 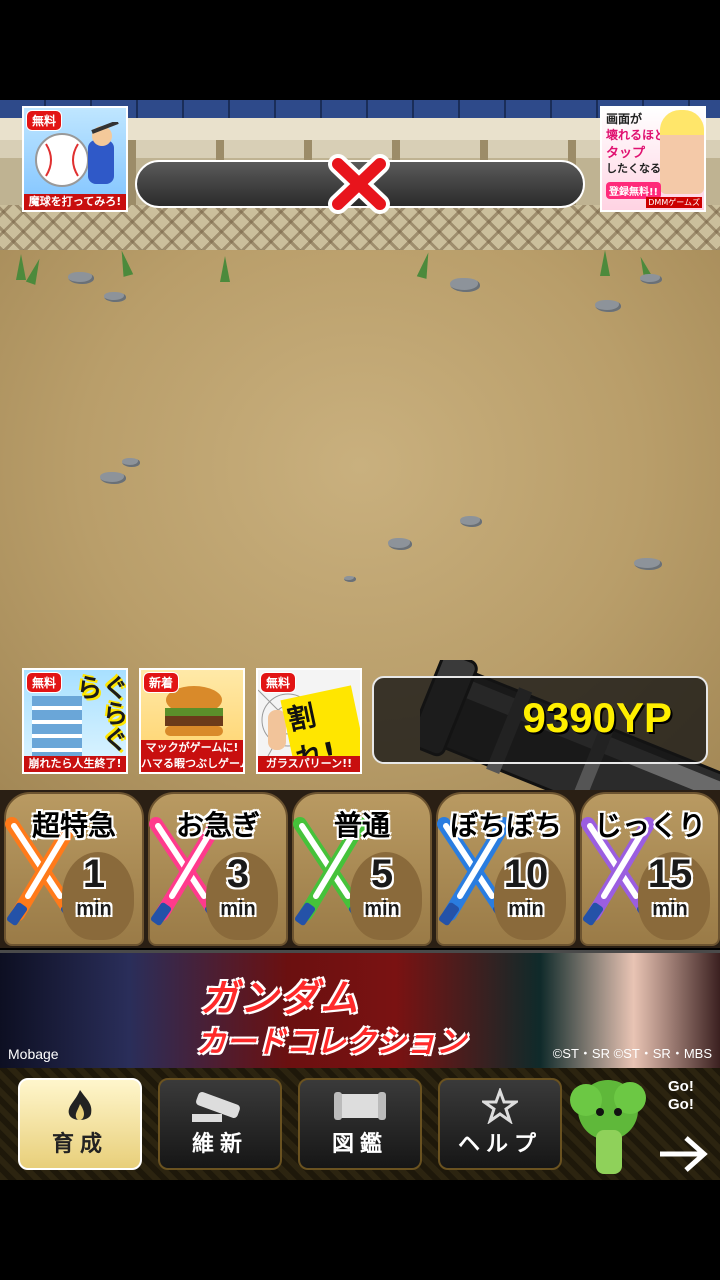 What do you see at coordinates (75, 764) in the screenshot?
I see `ad-caption: 崩れたら人生終了!` at bounding box center [75, 764].